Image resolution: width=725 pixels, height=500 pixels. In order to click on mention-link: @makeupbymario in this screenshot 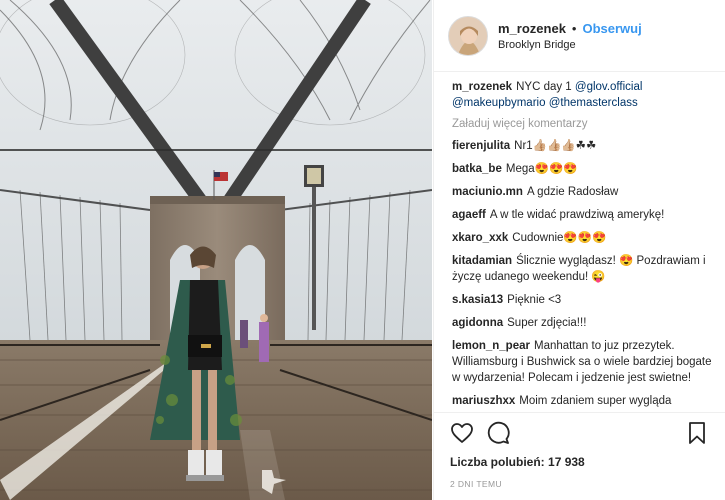, I will do `click(499, 103)`.